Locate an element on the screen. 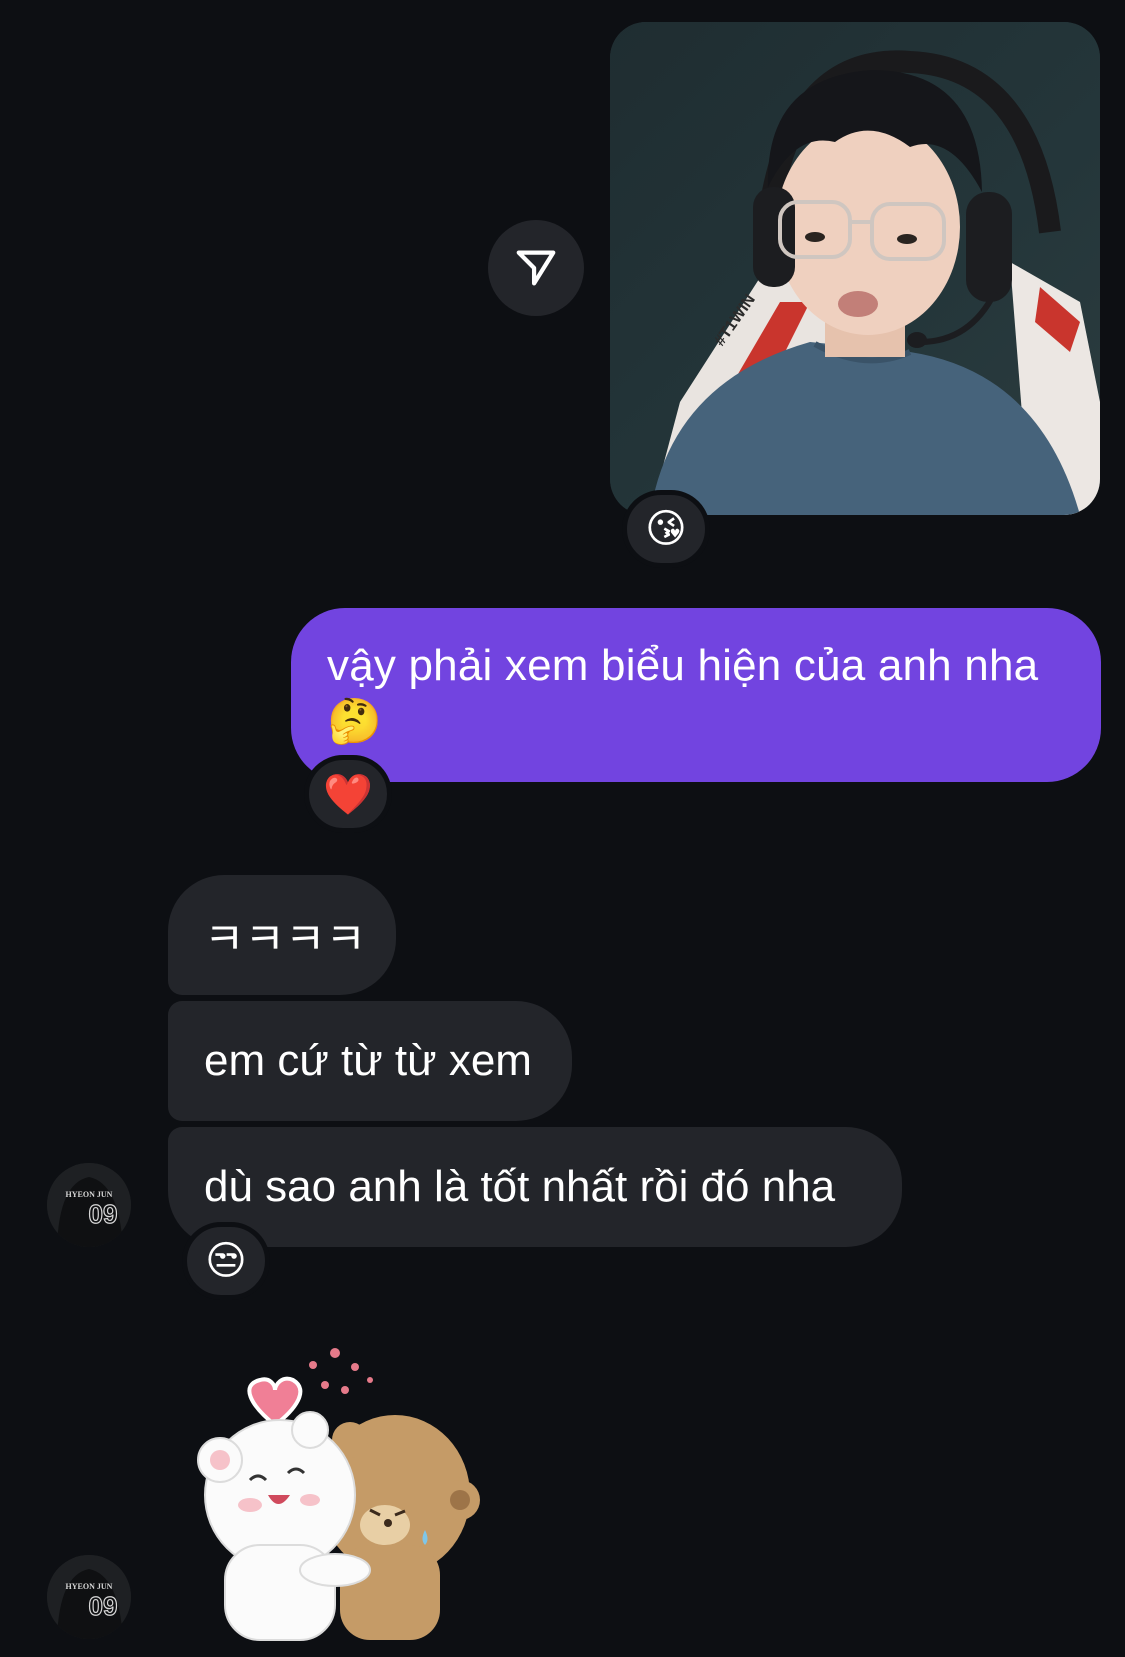  kiss-emoji-icon: 😘 is located at coordinates (666, 529).